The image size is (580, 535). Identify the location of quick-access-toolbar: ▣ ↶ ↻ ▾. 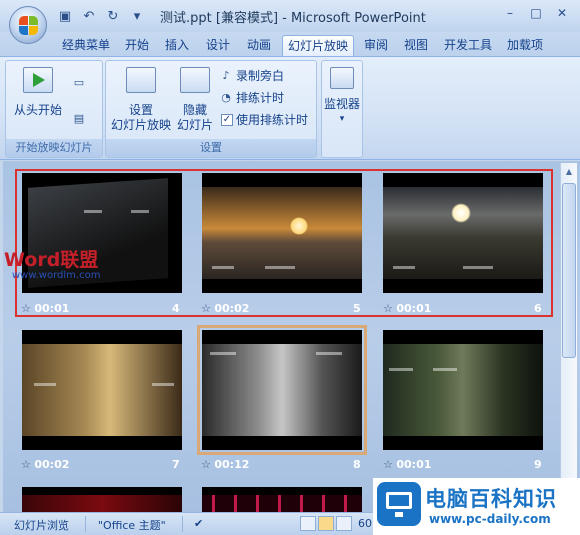
(101, 16).